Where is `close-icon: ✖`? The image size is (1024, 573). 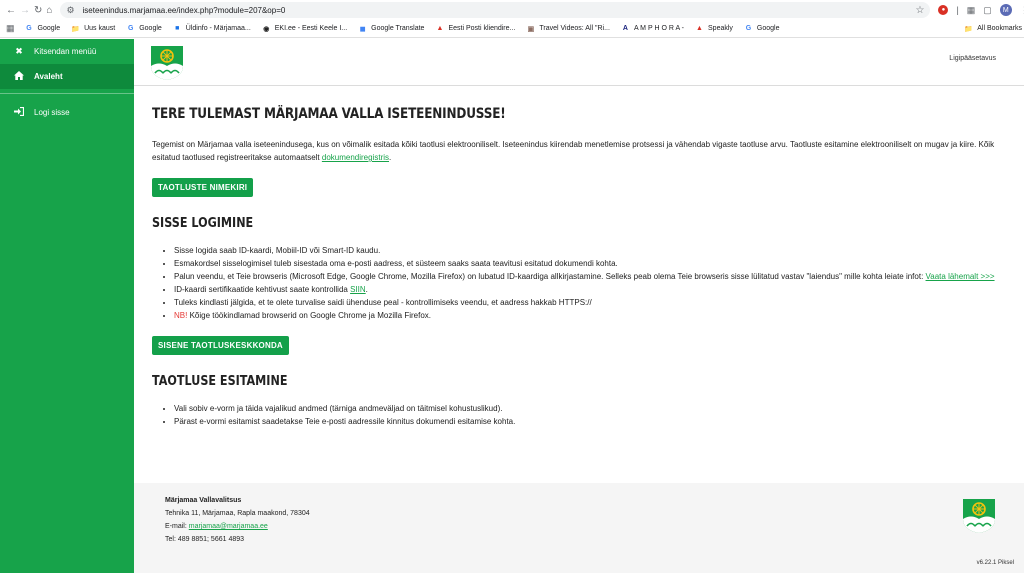
close-icon: ✖ is located at coordinates (19, 51).